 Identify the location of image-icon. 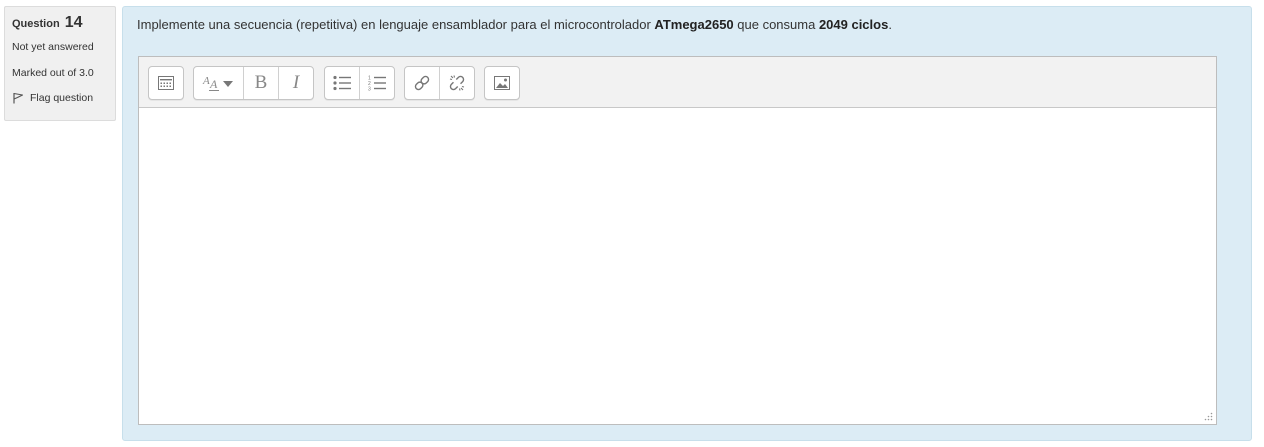
(502, 83).